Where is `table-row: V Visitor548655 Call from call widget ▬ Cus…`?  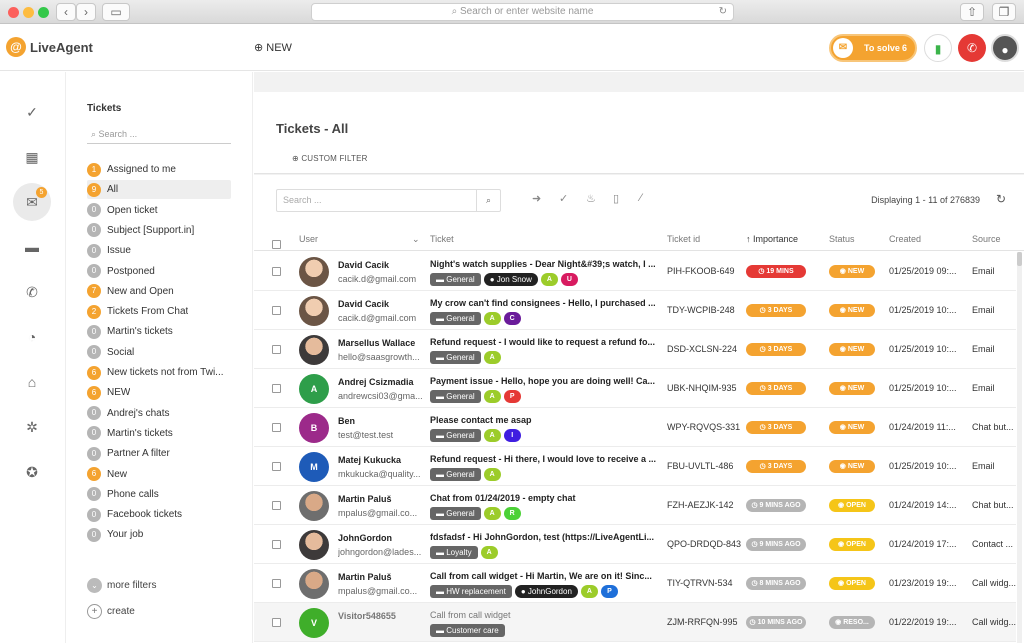 table-row: V Visitor548655 Call from call widget ▬ Cus… is located at coordinates (635, 622).